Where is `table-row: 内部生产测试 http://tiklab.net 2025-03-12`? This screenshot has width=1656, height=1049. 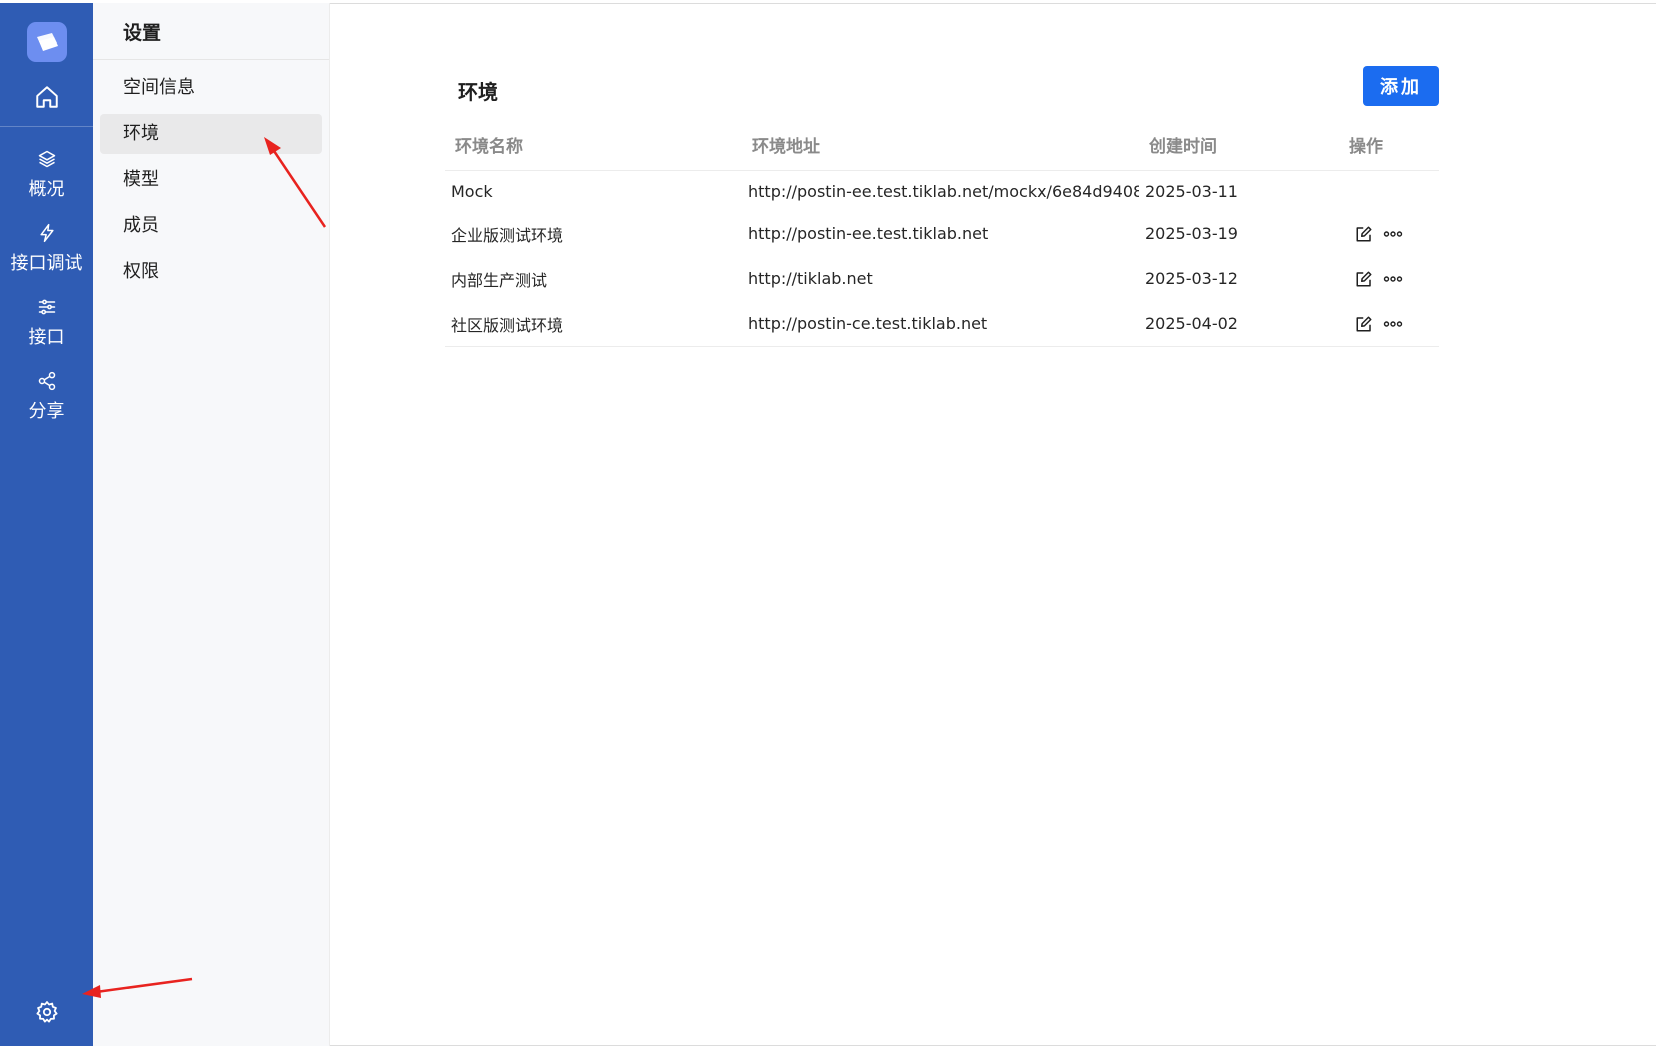
table-row: 内部生产测试 http://tiklab.net 2025-03-12 is located at coordinates (942, 278).